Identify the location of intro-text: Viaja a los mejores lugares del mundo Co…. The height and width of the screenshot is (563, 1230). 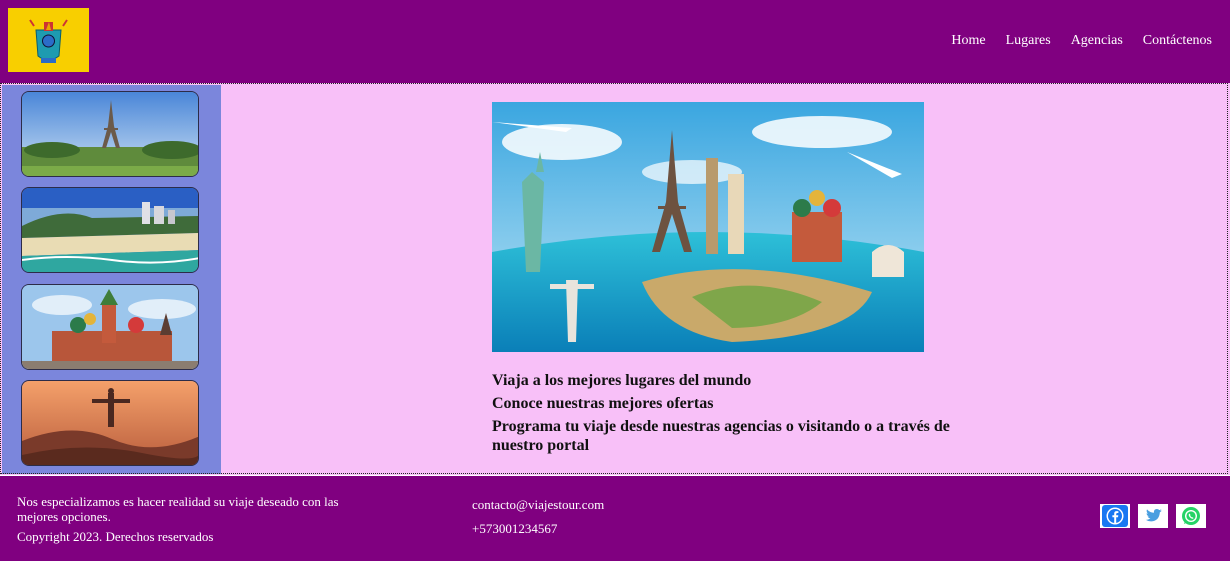
(732, 415).